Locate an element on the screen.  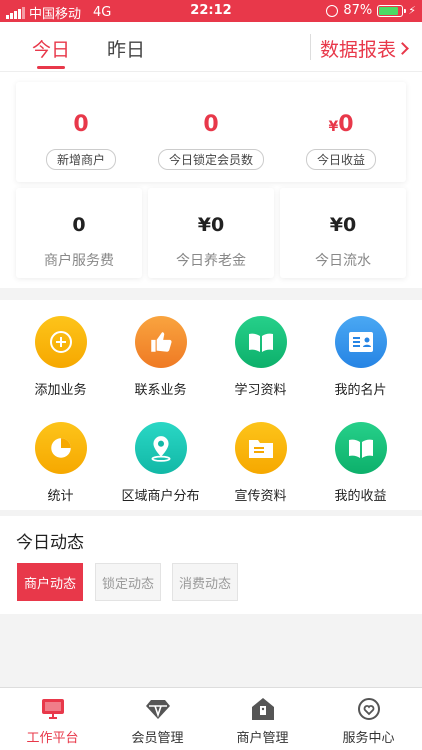
nav-service-center: 服务中心 is located at coordinates (368, 719).